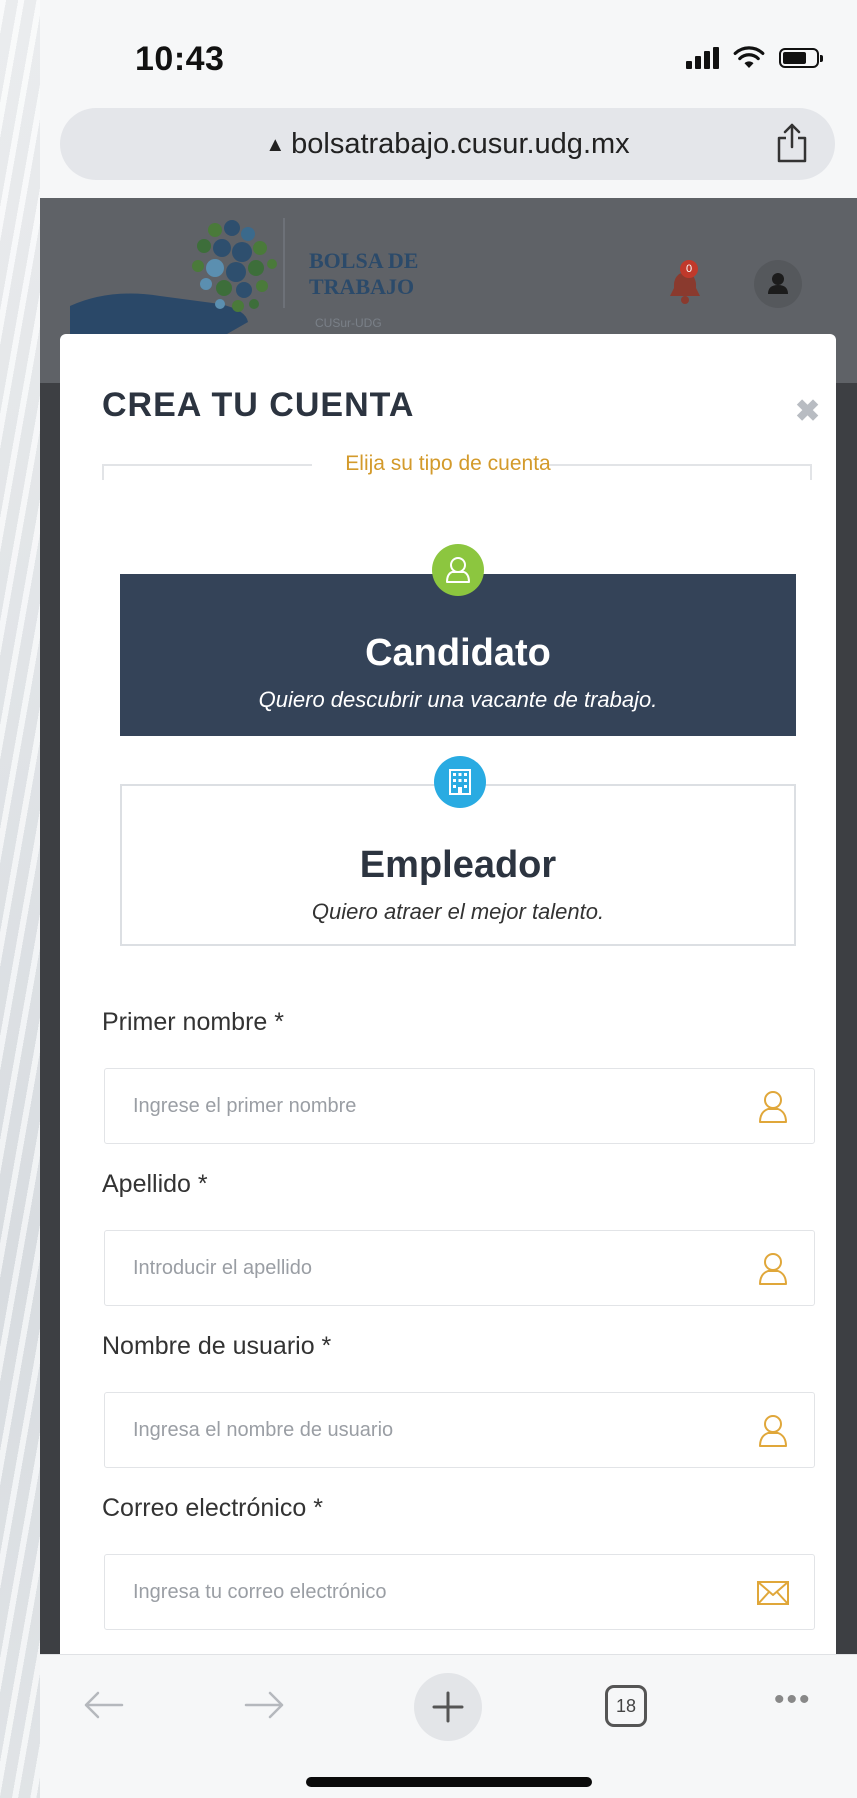  What do you see at coordinates (430, 1106) in the screenshot?
I see `first-name-input` at bounding box center [430, 1106].